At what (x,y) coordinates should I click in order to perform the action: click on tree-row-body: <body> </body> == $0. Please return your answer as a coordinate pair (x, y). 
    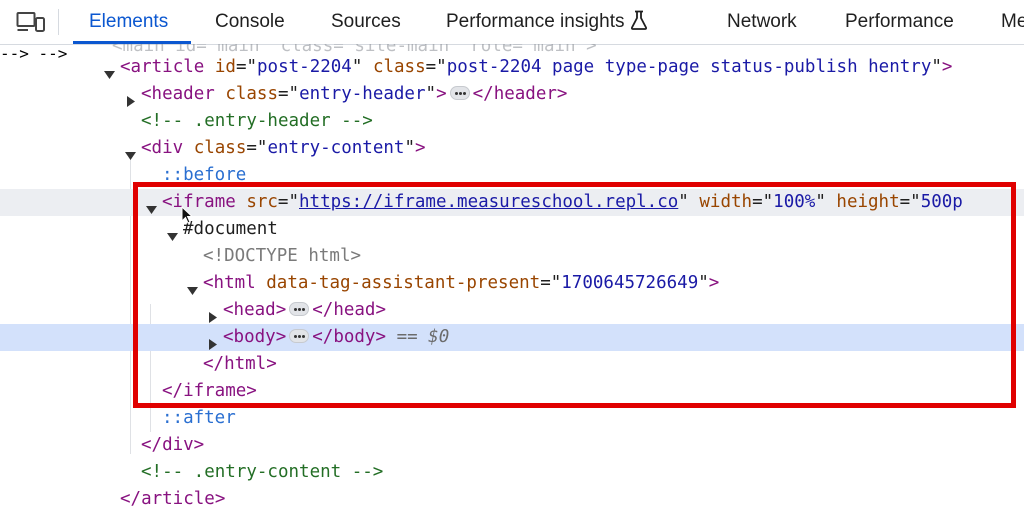
    Looking at the image, I should click on (512, 337).